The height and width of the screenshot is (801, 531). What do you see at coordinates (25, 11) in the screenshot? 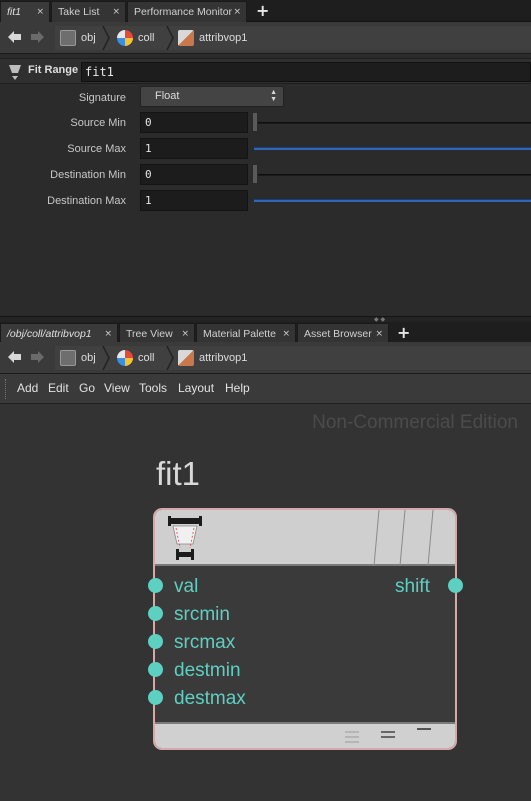
I see `tab-fit1: fit1 ×` at bounding box center [25, 11].